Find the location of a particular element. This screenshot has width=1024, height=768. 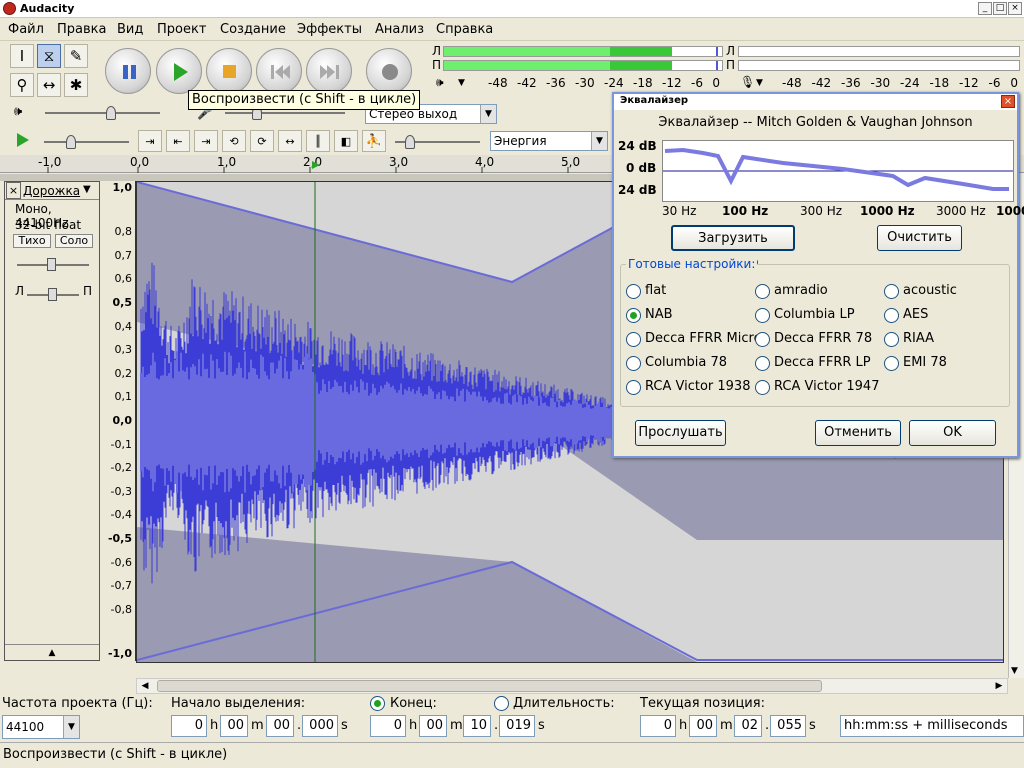

record-icon is located at coordinates (390, 72).